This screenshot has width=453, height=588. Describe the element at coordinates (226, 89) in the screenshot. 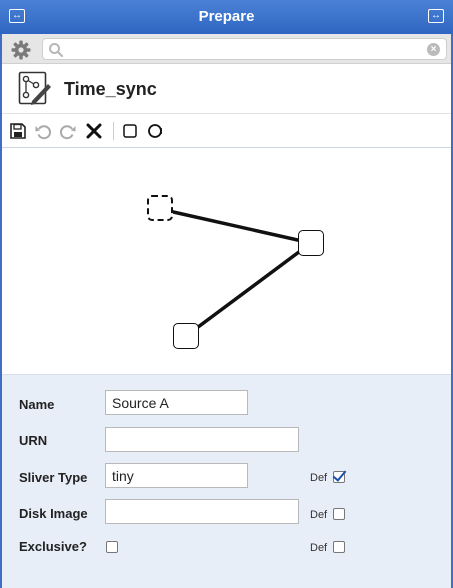

I see `slice-header: Time_sync` at that location.